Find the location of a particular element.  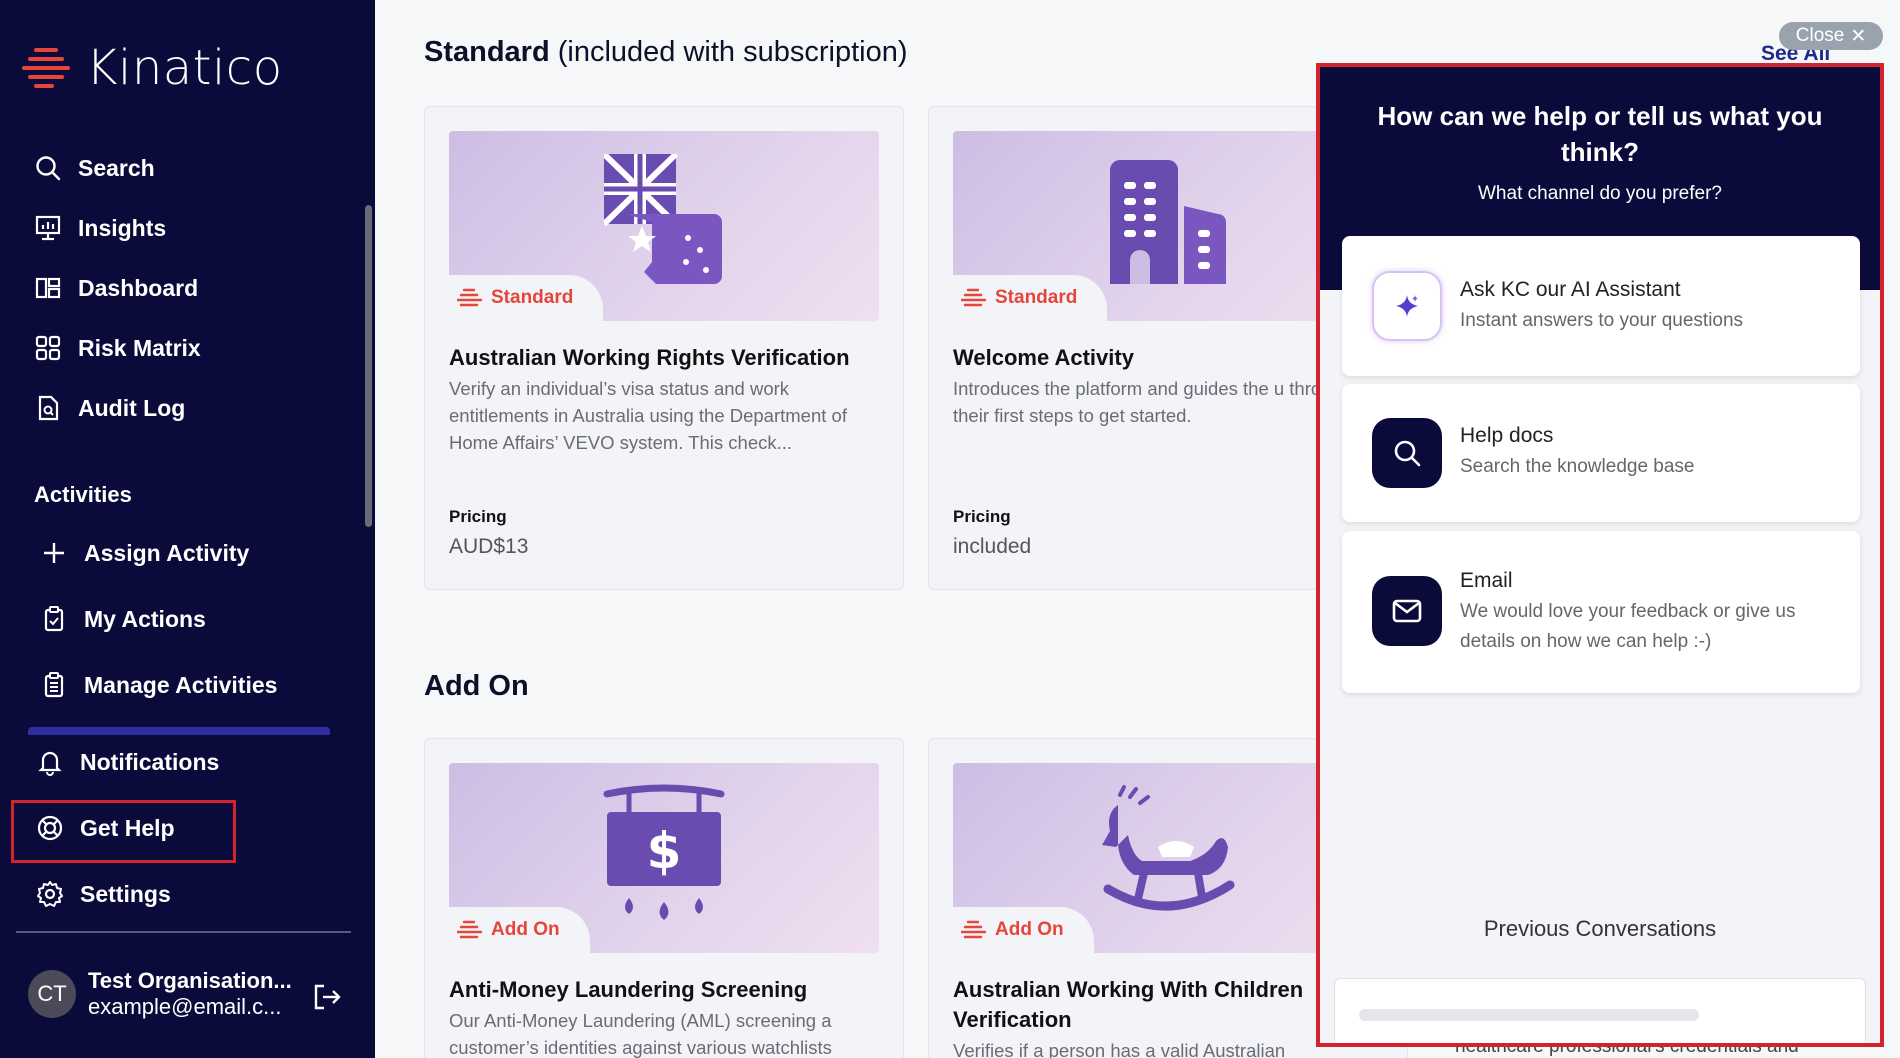

standard-section-heading: Standard (included with subscription) is located at coordinates (666, 52).